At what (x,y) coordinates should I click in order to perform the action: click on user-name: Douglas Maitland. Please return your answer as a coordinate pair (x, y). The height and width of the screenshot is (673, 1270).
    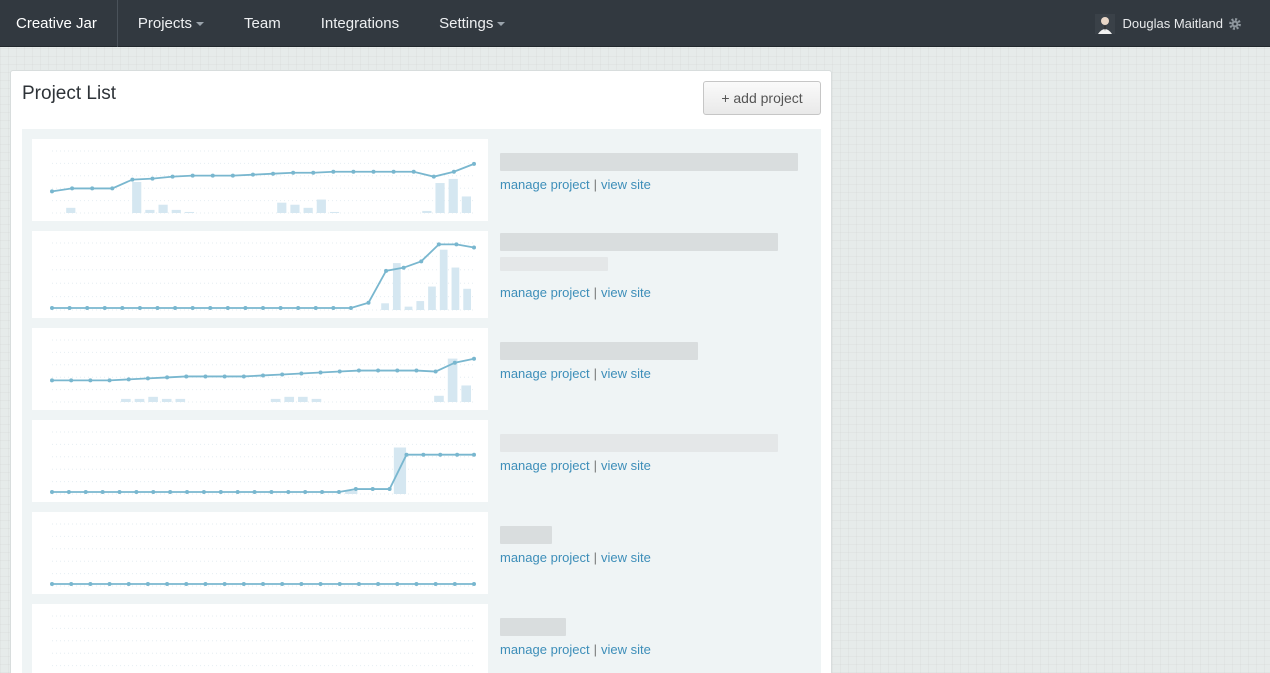
    Looking at the image, I should click on (1172, 23).